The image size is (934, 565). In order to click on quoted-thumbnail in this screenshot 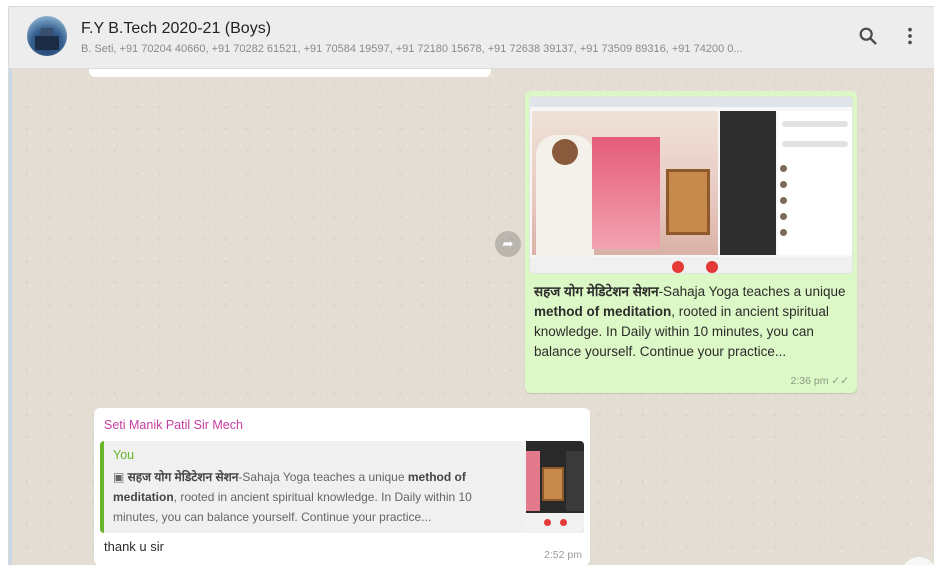, I will do `click(555, 487)`.